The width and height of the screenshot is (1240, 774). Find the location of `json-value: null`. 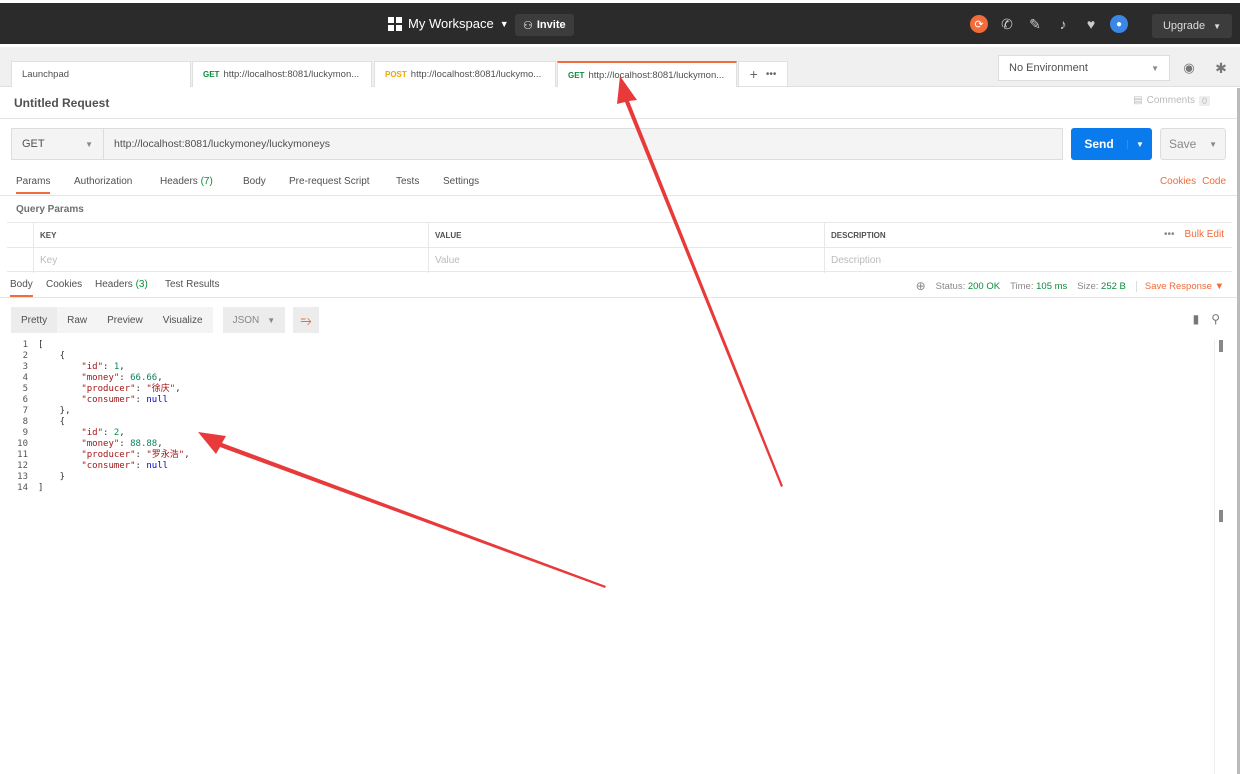

json-value: null is located at coordinates (157, 466).